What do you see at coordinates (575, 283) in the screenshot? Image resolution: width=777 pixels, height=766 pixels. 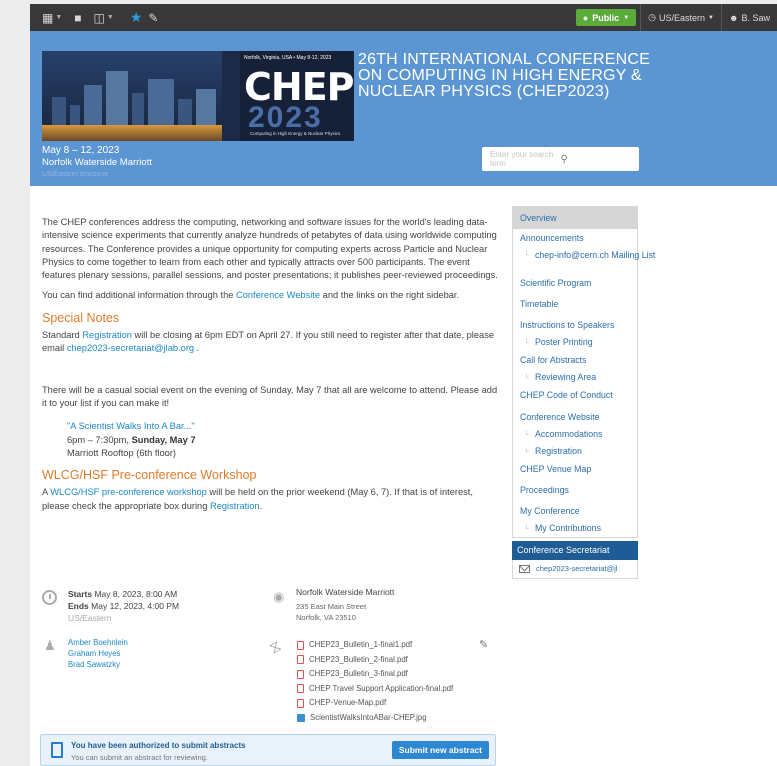 I see `sidebar-item-scientific-program: Scientific Program` at bounding box center [575, 283].